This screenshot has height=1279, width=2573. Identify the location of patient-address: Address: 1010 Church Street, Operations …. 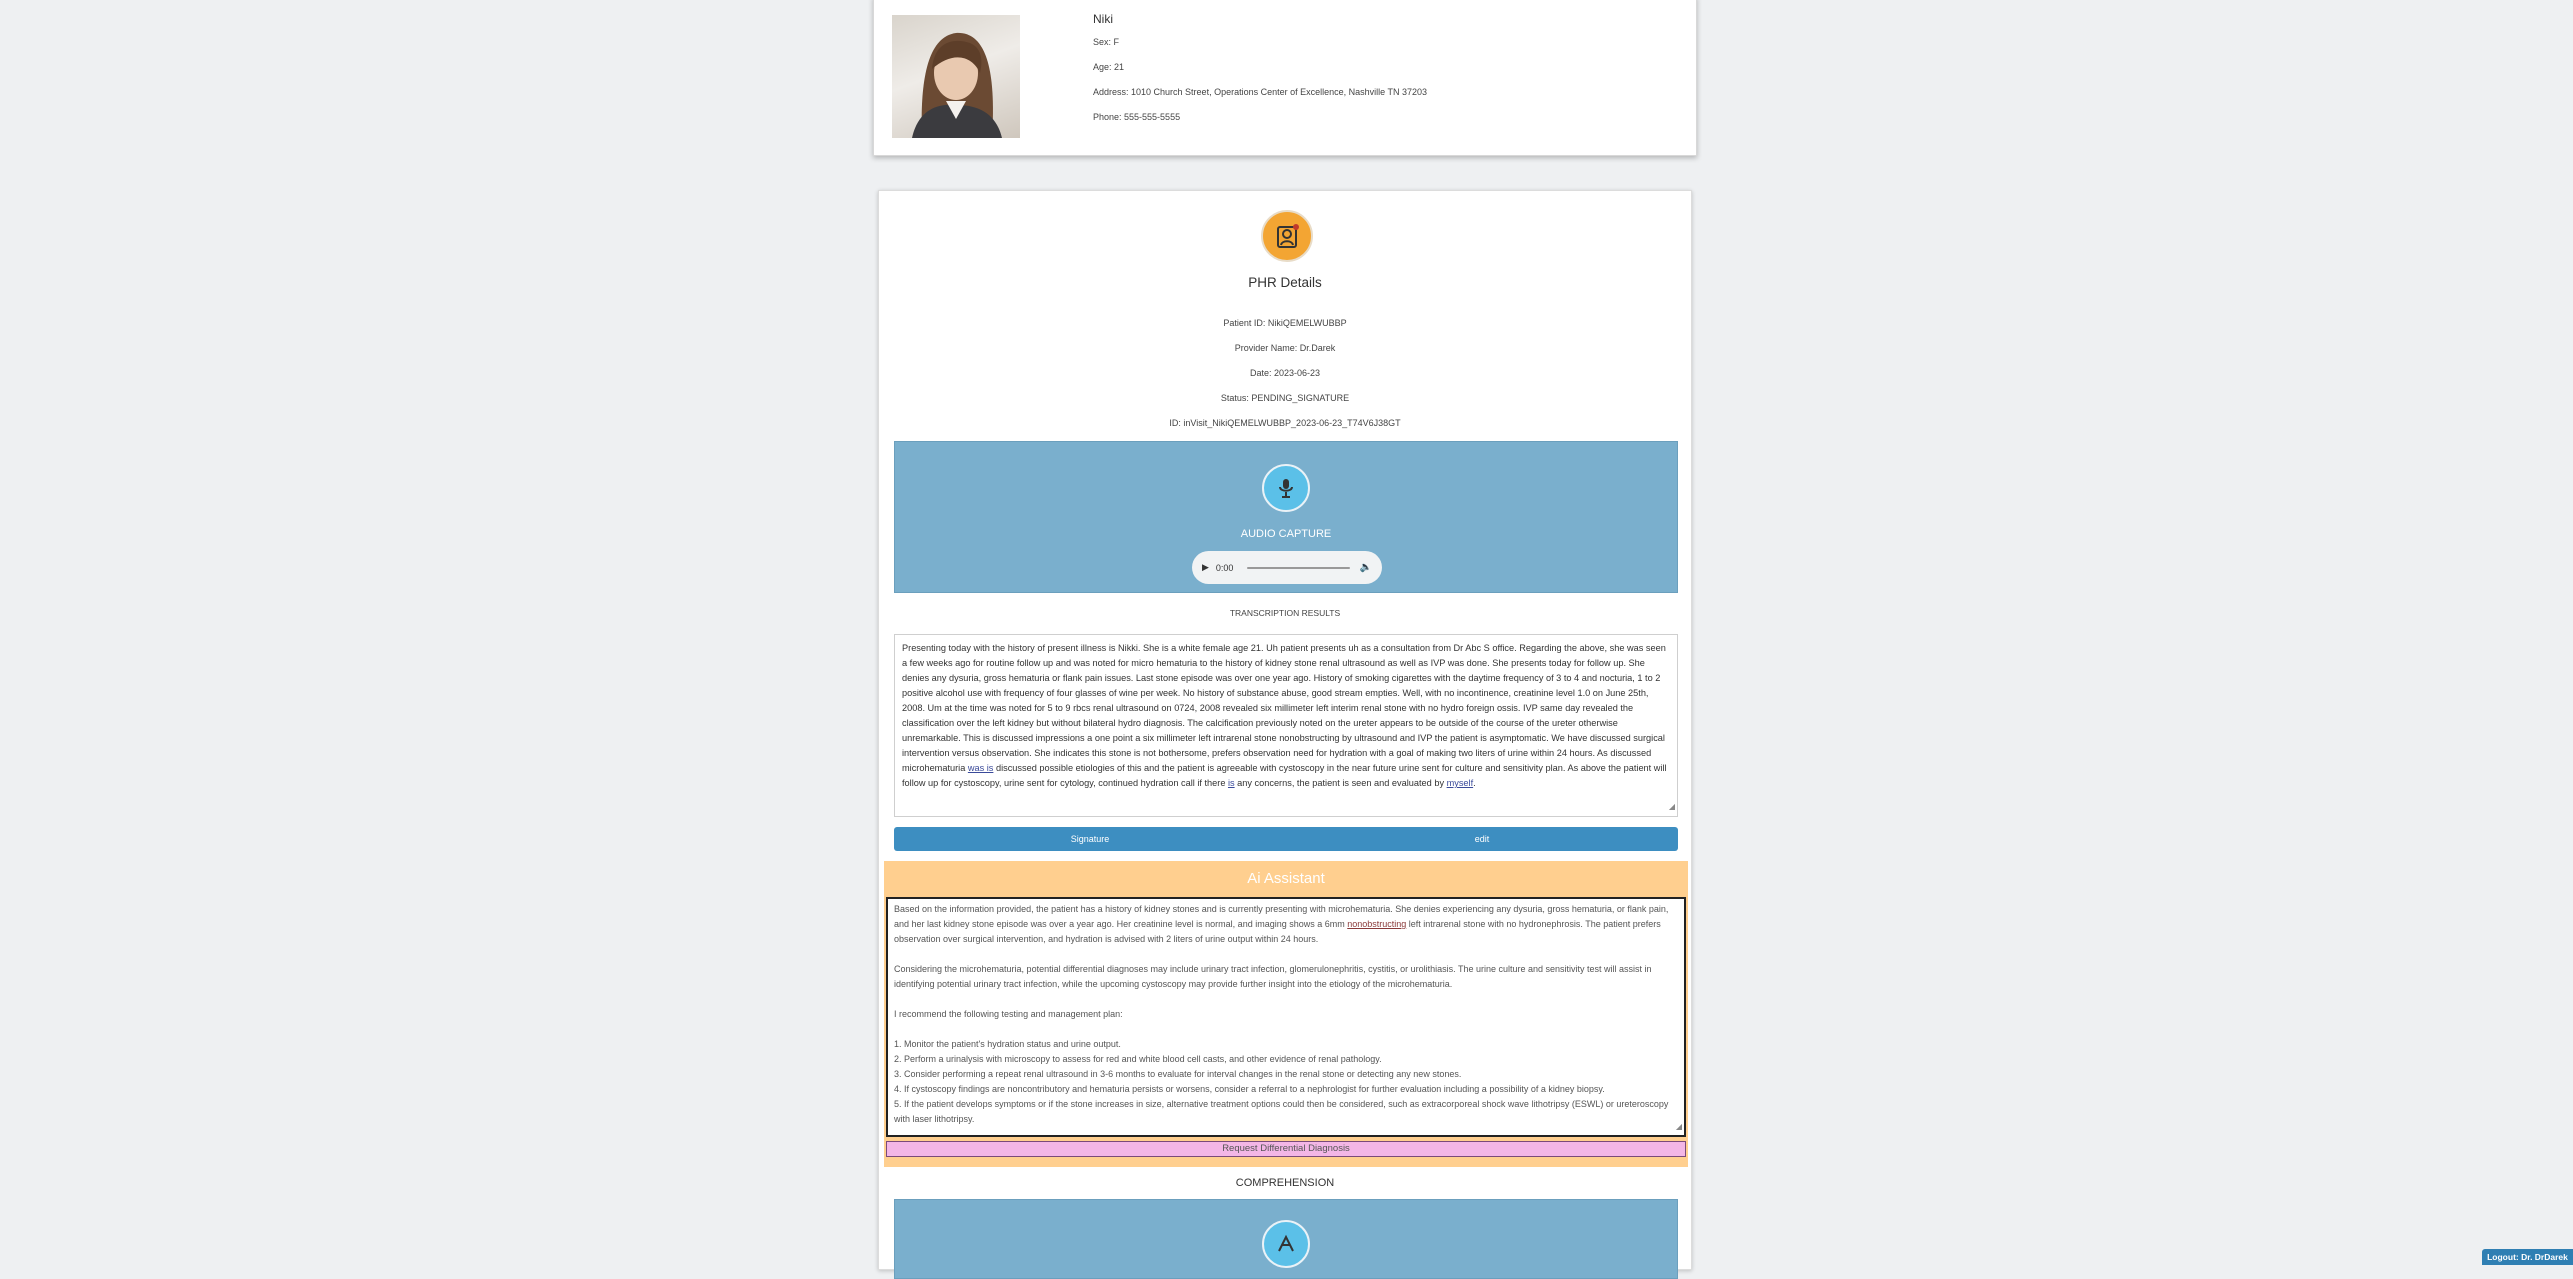
(1260, 92).